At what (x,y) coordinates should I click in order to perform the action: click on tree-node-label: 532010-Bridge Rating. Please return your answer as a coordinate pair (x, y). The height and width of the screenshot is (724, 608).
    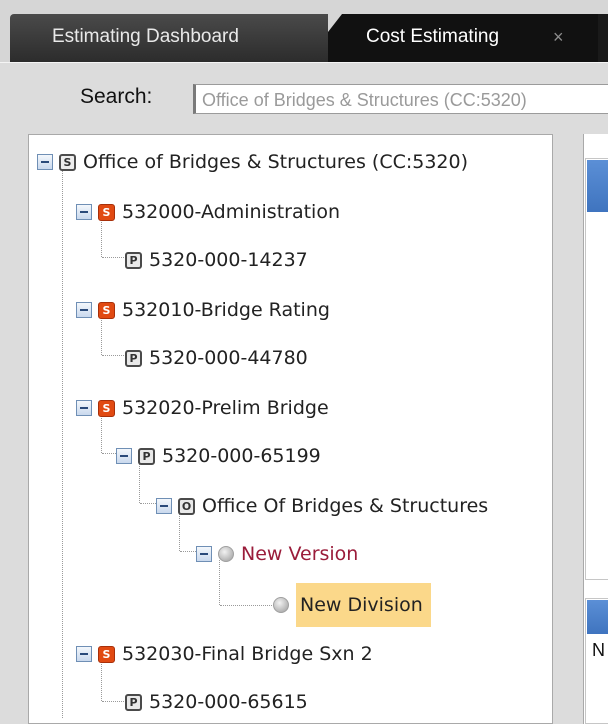
    Looking at the image, I should click on (226, 310).